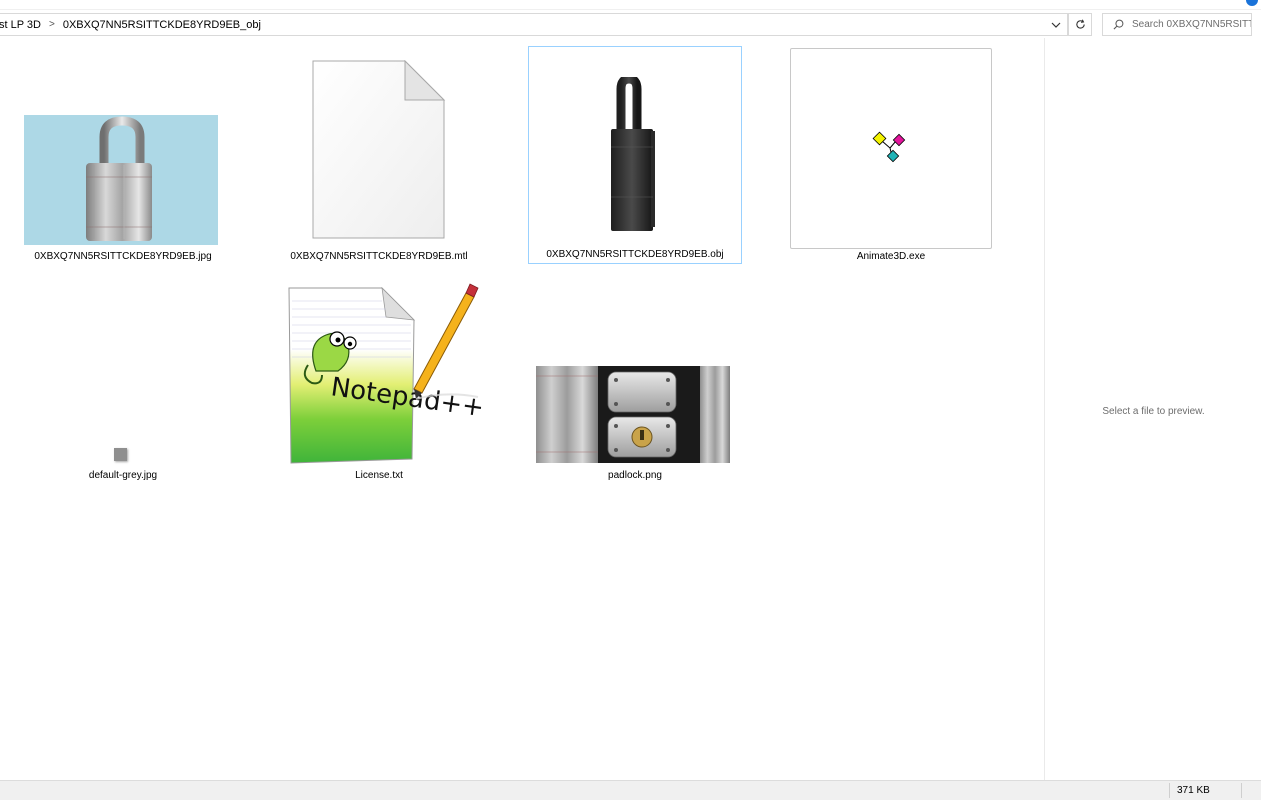 This screenshot has width=1261, height=800. I want to click on file-item-selected: 0XBXQ7NN5RSITTCKDE8YRD9EB.obj, so click(635, 155).